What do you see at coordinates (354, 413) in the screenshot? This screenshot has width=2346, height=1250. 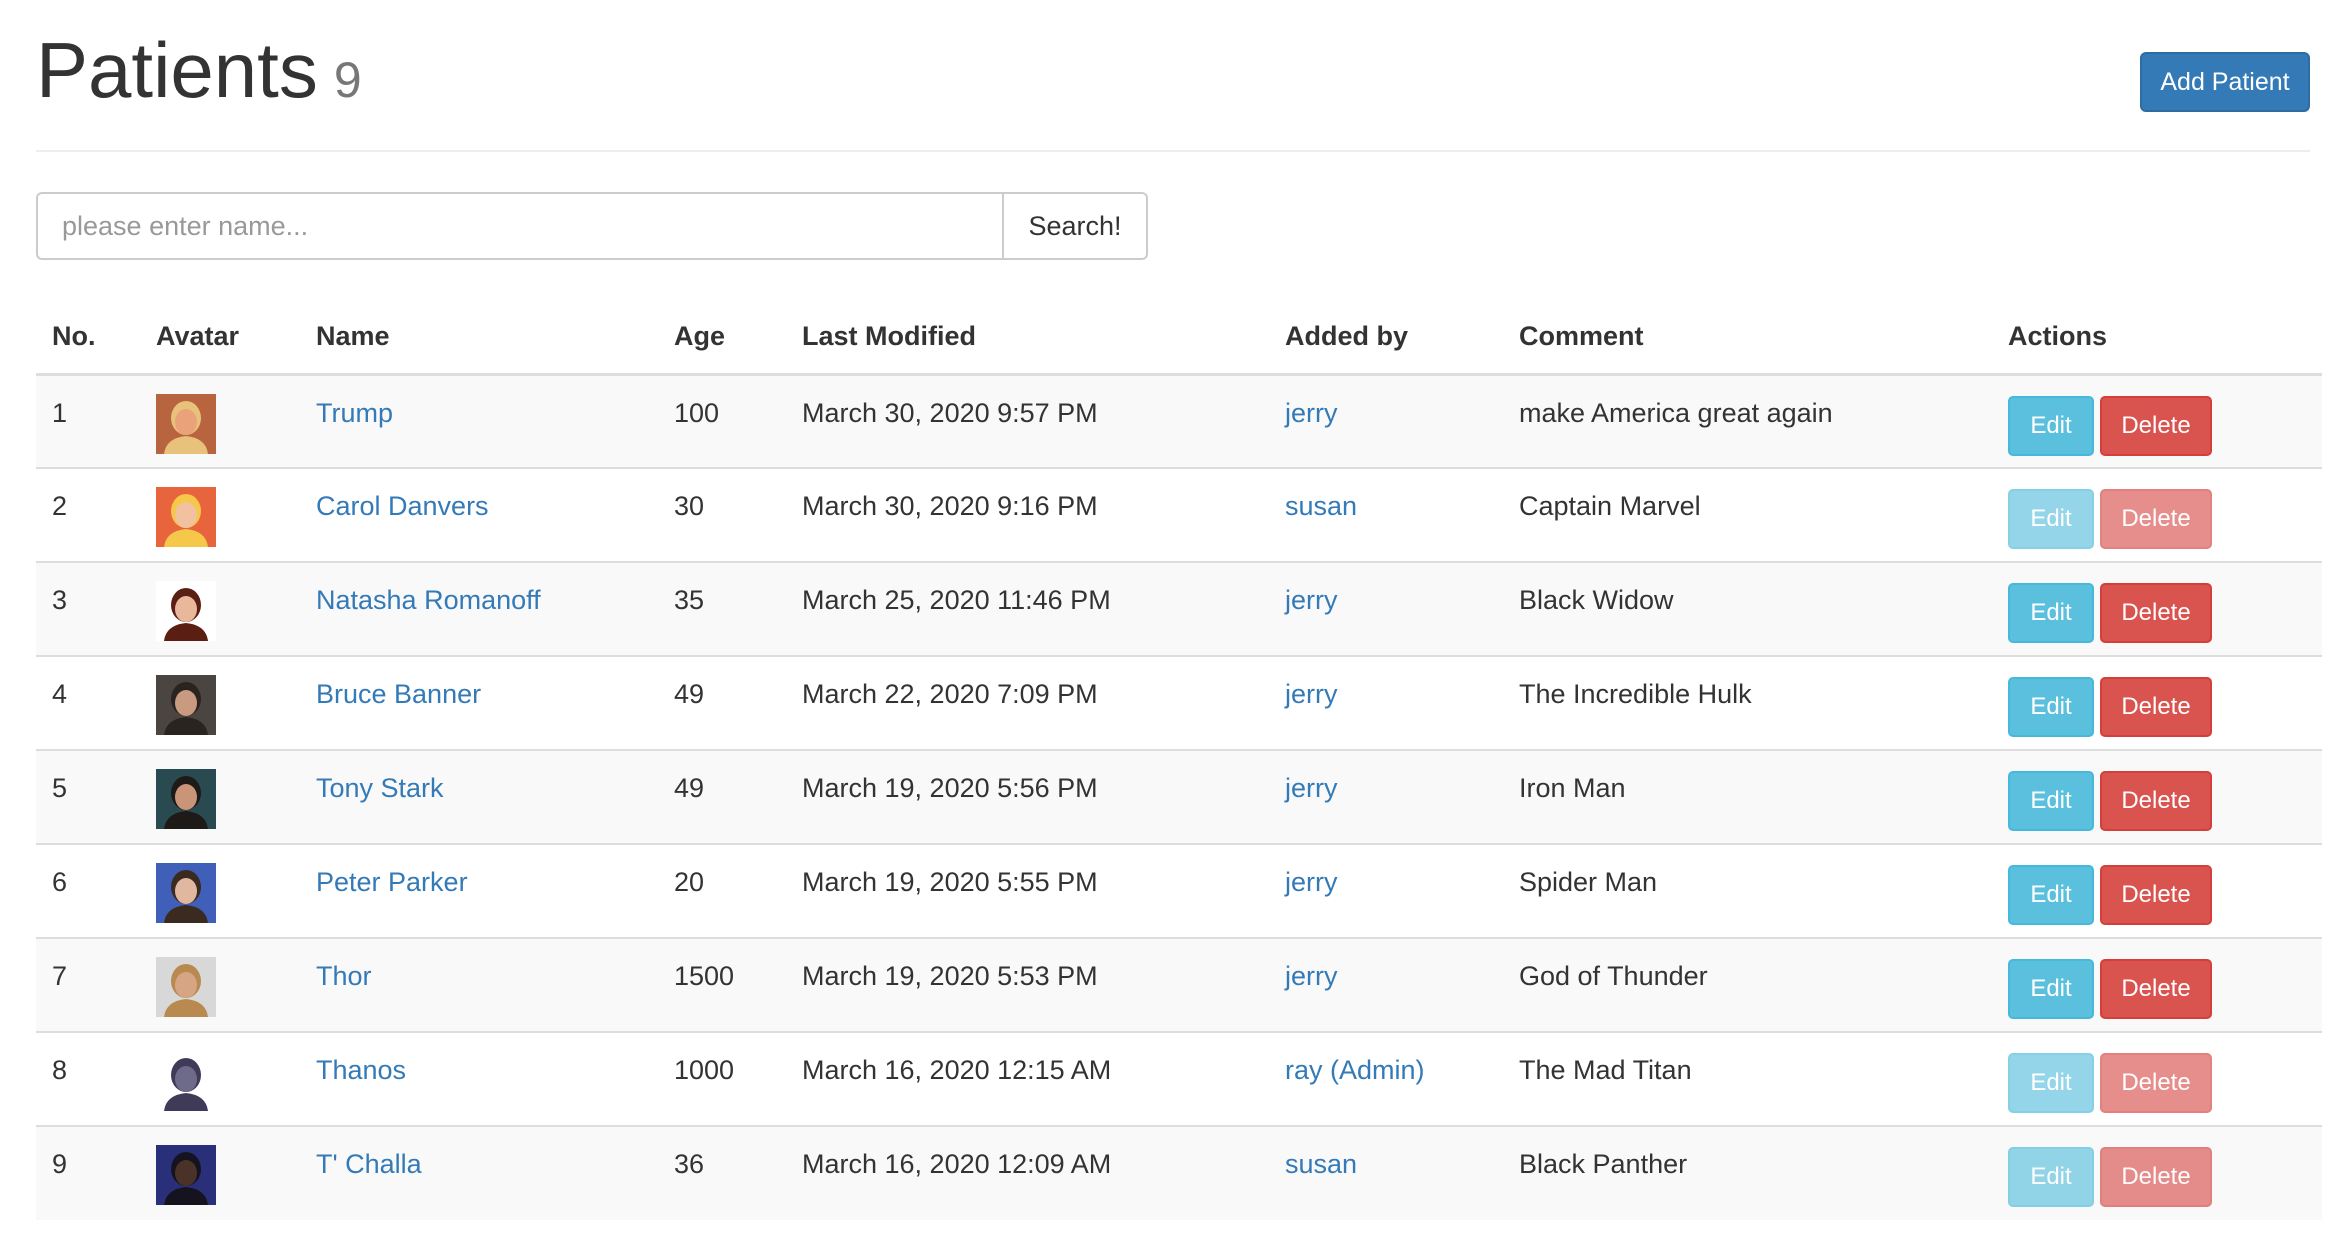 I see `patient-name-link: Trump` at bounding box center [354, 413].